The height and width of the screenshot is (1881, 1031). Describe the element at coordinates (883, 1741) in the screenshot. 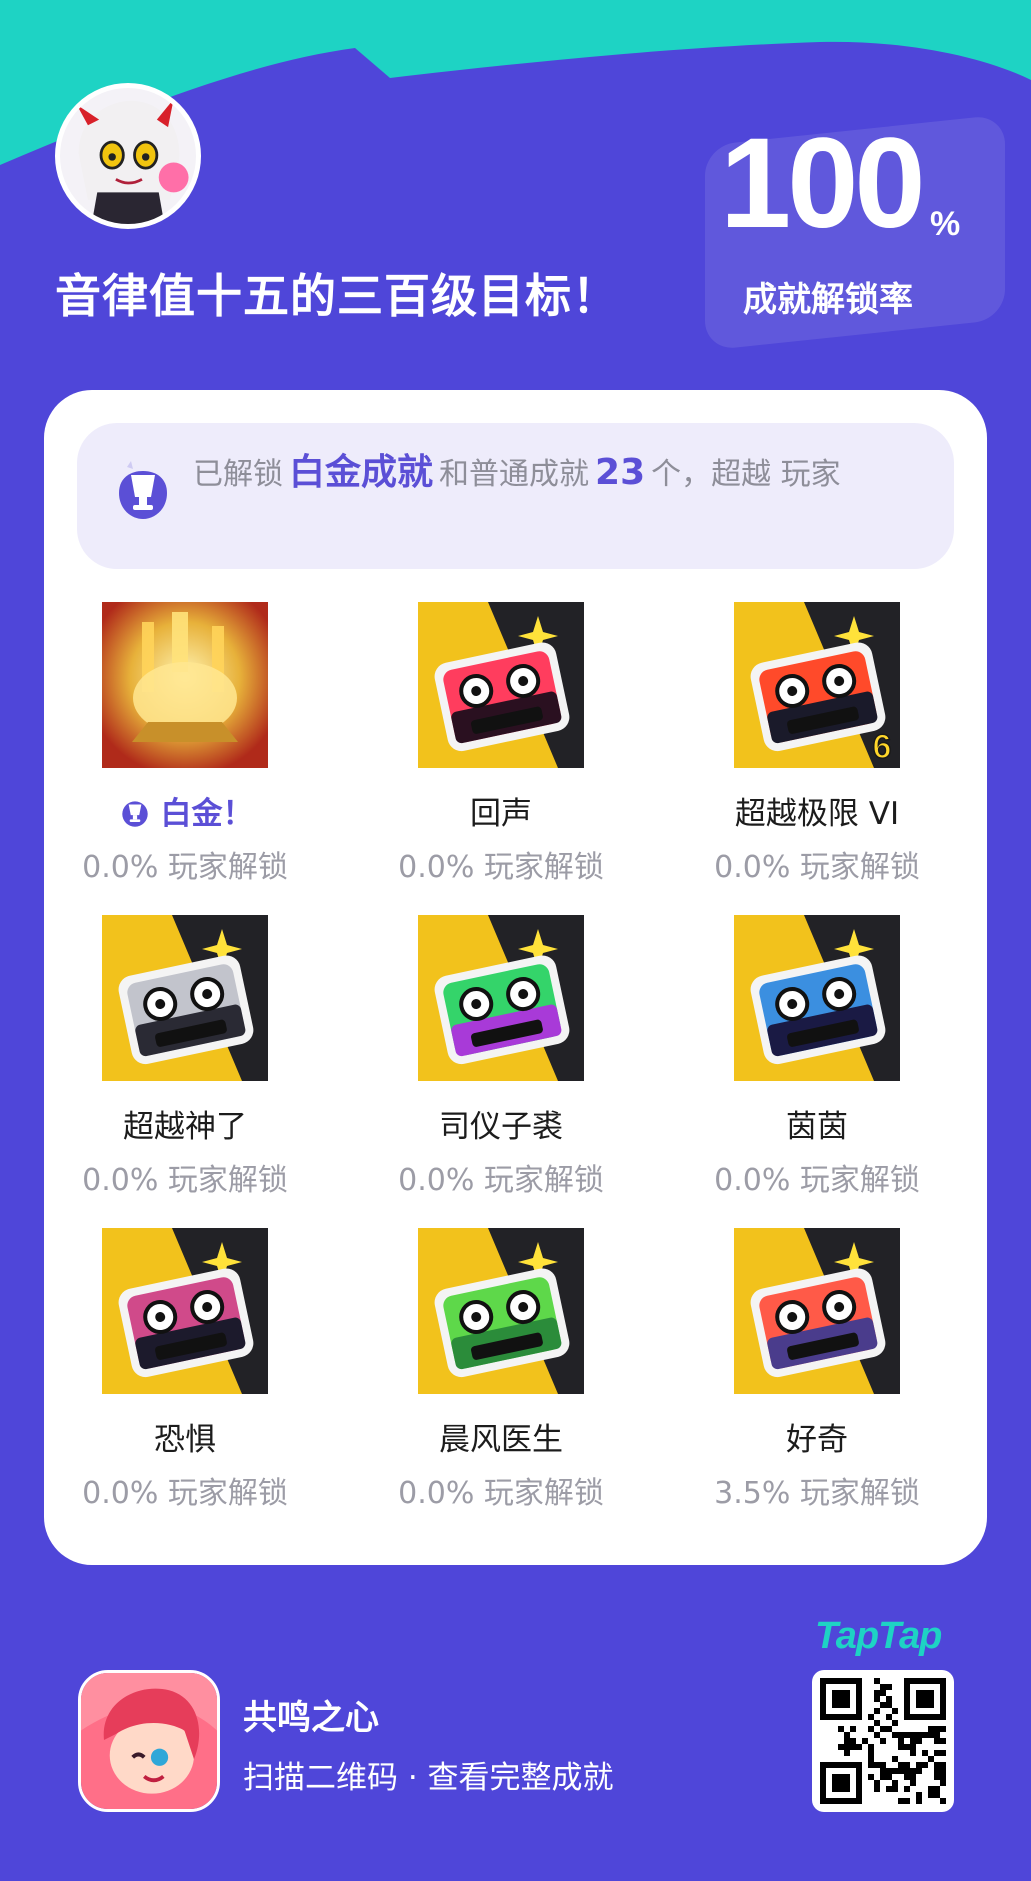

I see `qr-code-icon` at that location.